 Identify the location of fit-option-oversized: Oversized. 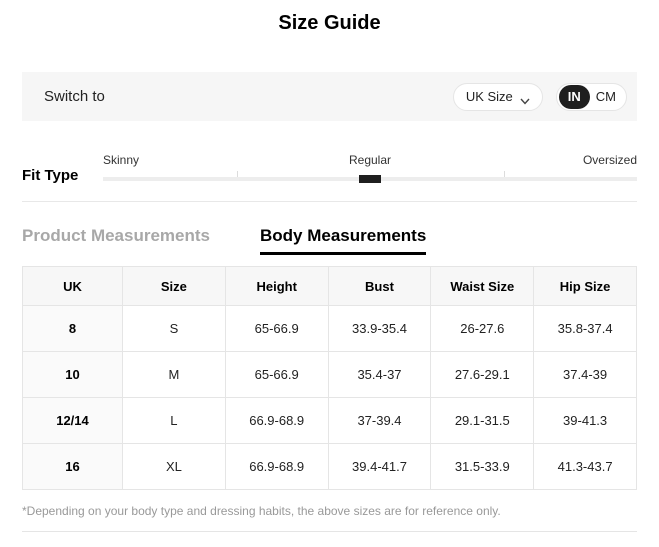
(609, 160).